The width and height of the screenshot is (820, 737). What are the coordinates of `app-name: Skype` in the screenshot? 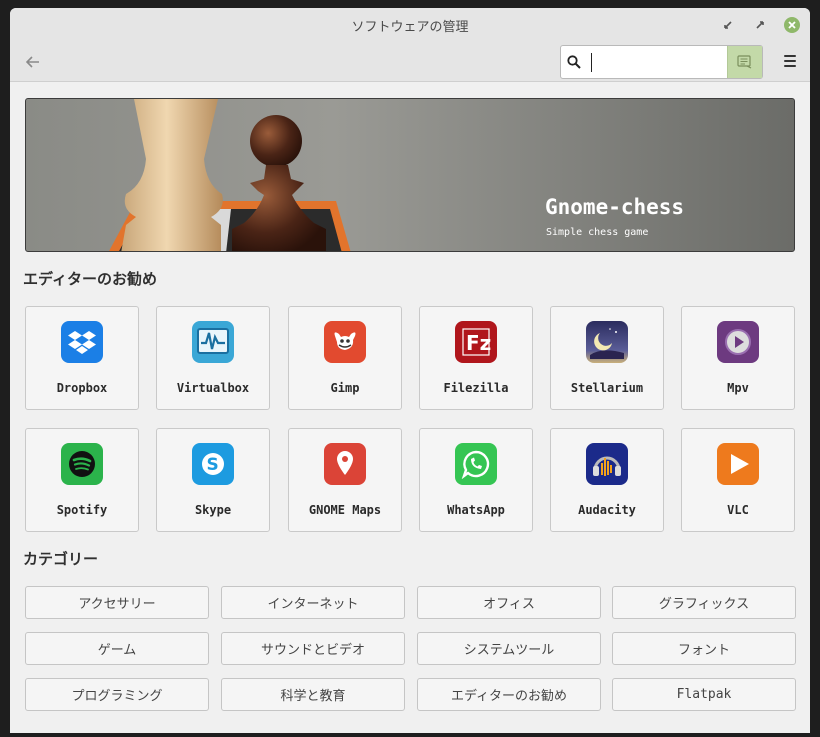 It's located at (213, 510).